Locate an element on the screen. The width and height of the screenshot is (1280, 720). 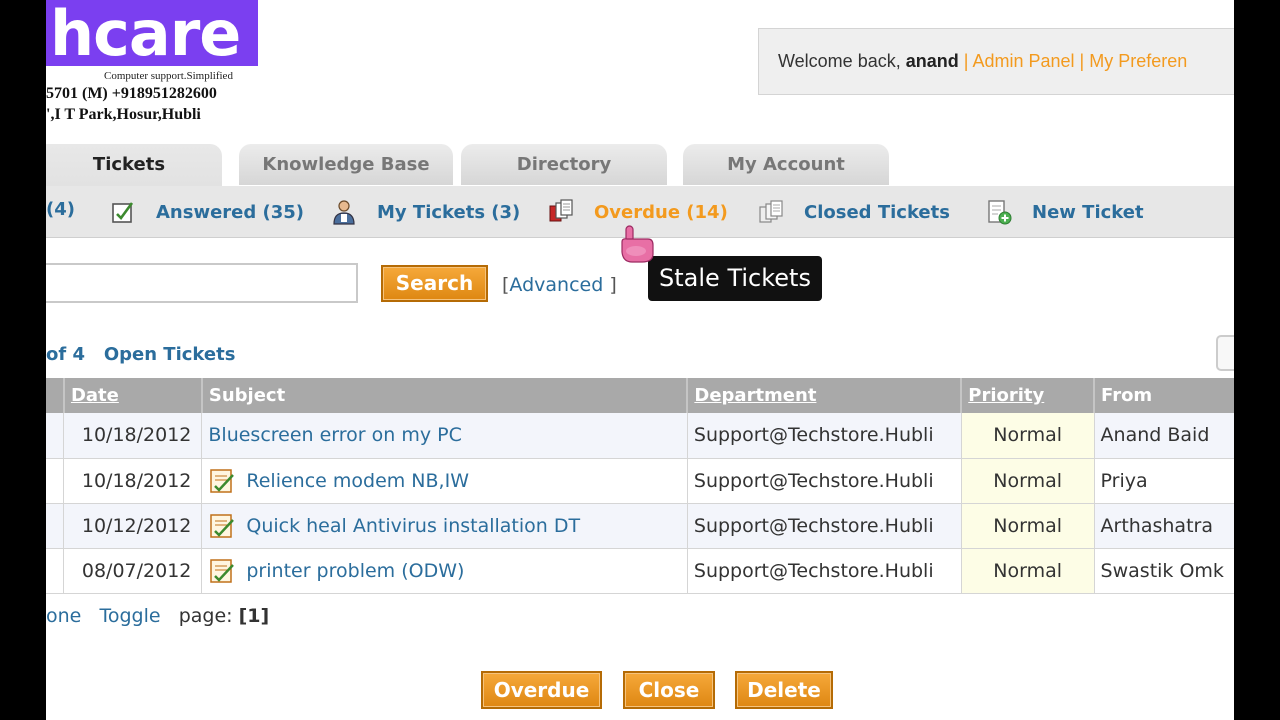
open-tickets-link: (4) is located at coordinates (60, 209).